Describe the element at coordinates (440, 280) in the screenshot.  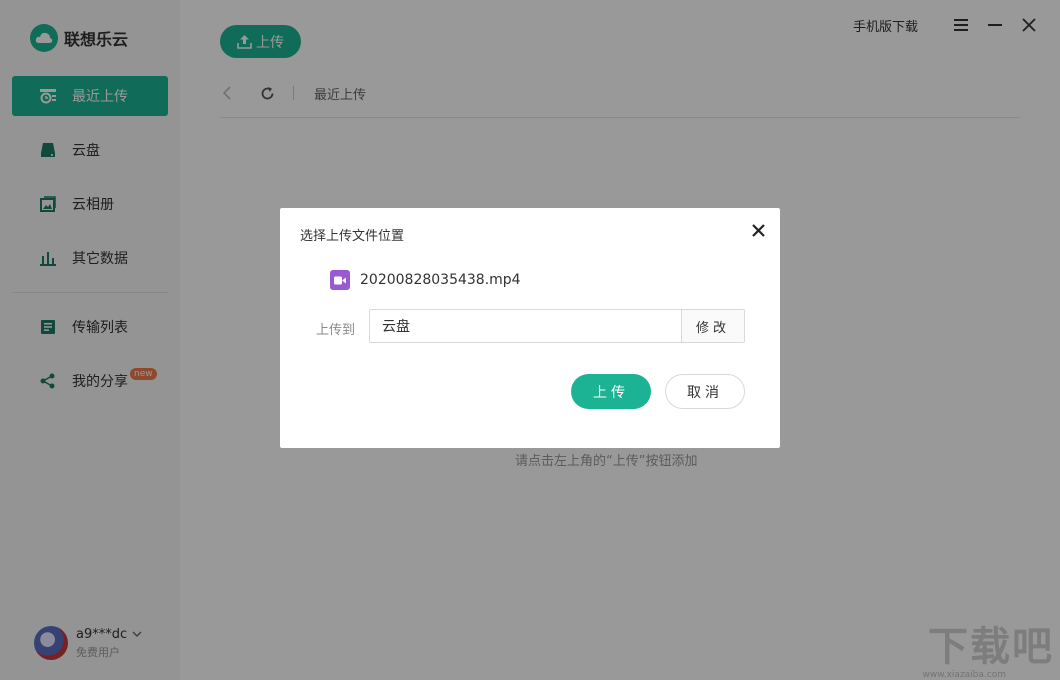
I see `file-name: 20200828035438.mp4` at that location.